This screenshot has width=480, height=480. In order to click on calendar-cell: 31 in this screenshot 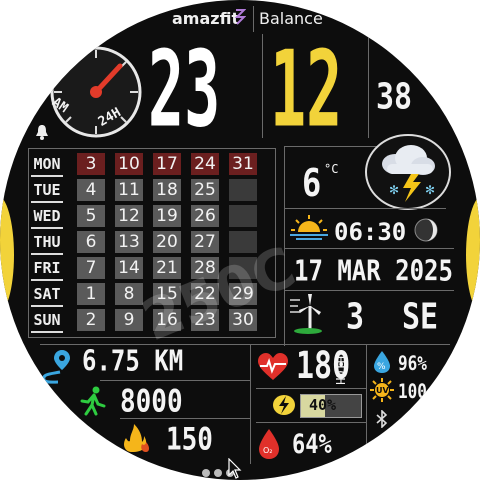, I will do `click(243, 164)`.